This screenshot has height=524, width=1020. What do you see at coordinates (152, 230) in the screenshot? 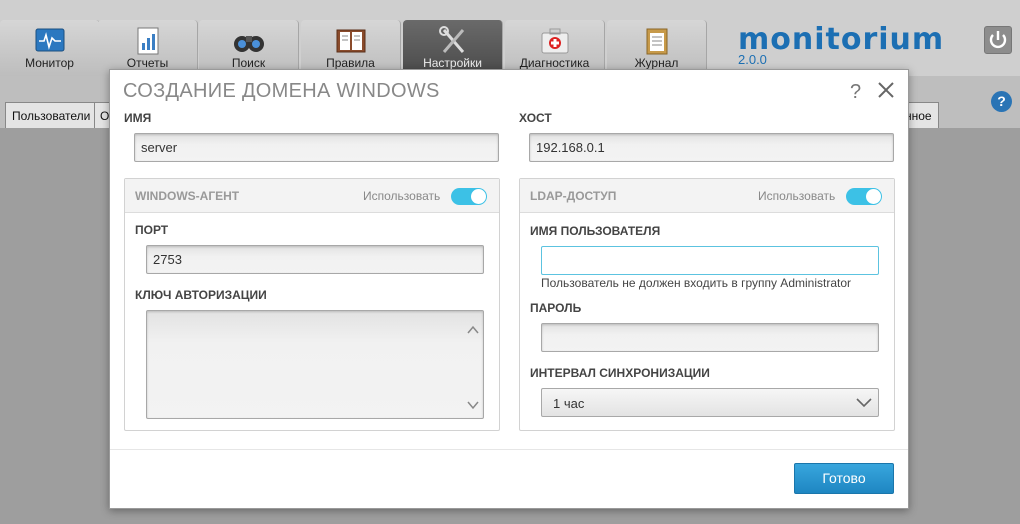
I see `port-label: ПОРТ` at bounding box center [152, 230].